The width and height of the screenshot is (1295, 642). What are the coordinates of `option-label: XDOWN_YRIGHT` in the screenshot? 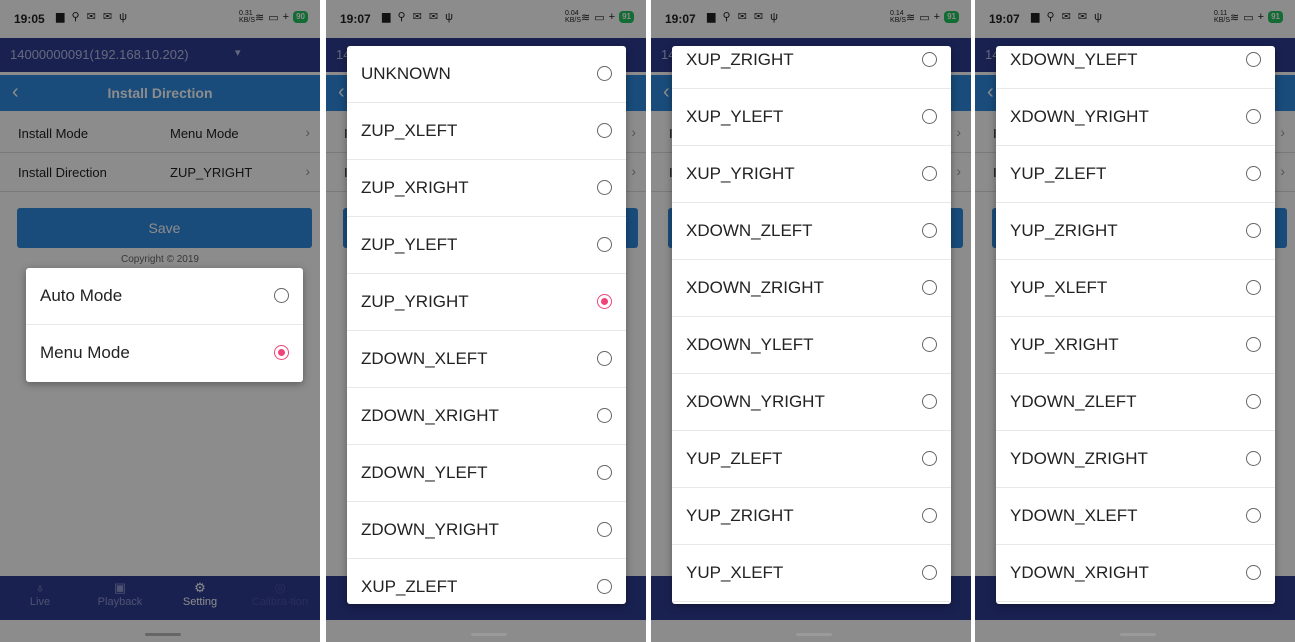 It's located at (1079, 116).